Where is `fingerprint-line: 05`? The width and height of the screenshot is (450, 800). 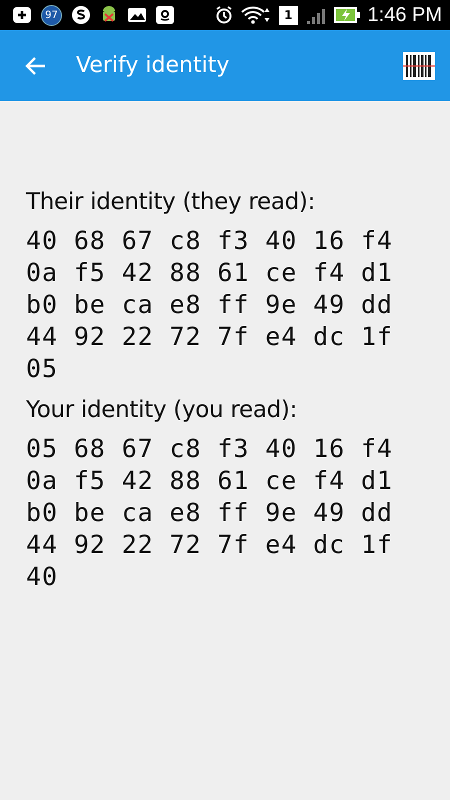
fingerprint-line: 05 is located at coordinates (42, 369).